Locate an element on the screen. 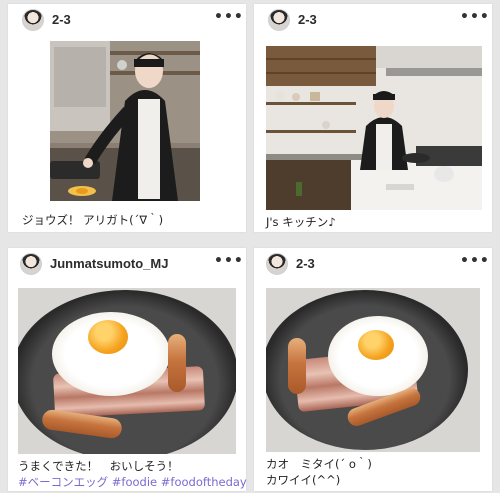  post-header: Junmatsumoto_MJ ••• is located at coordinates (127, 264).